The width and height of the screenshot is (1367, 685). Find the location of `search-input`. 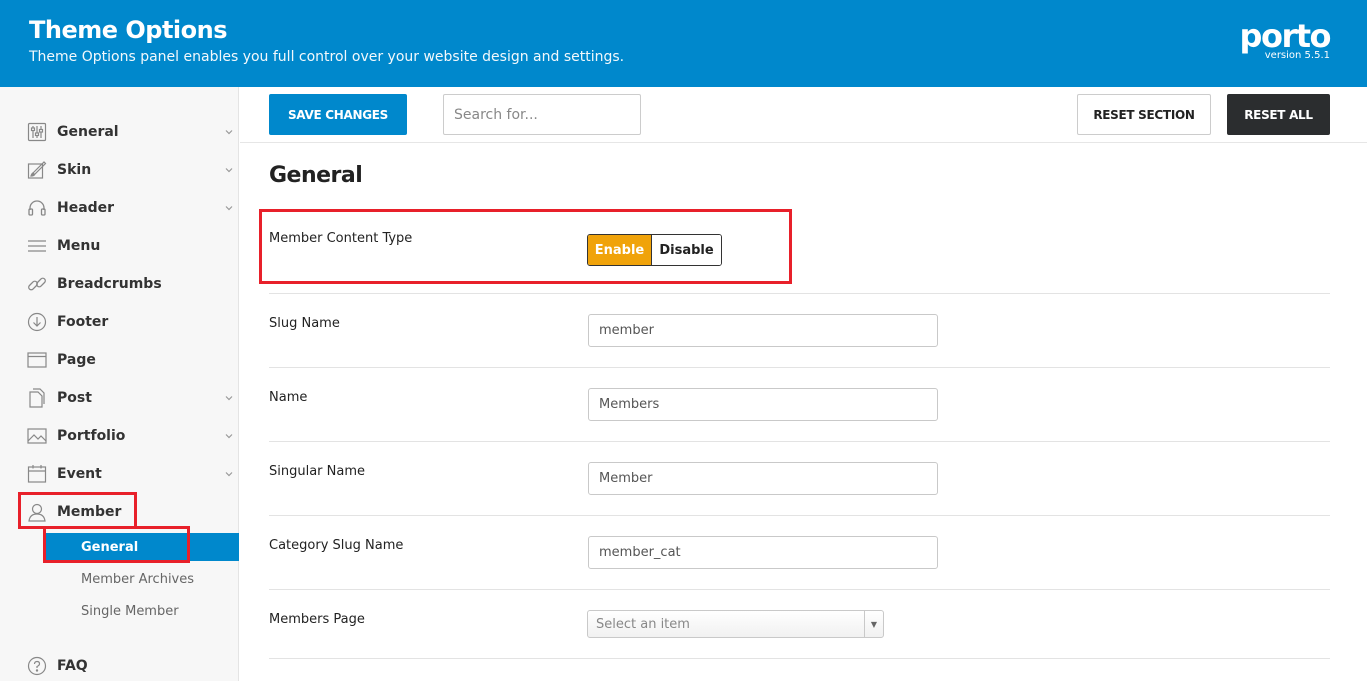

search-input is located at coordinates (542, 114).